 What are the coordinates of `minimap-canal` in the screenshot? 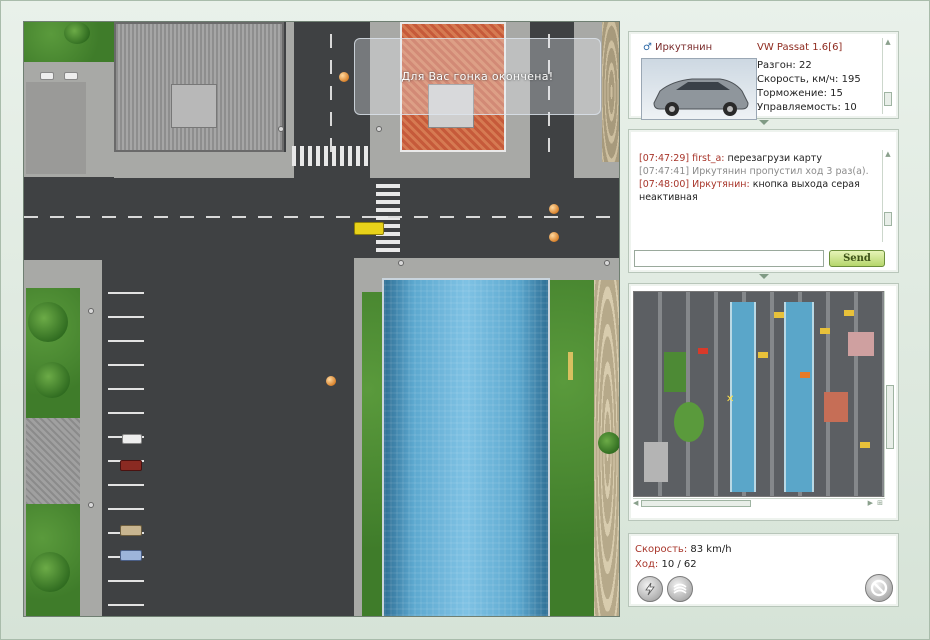 It's located at (799, 397).